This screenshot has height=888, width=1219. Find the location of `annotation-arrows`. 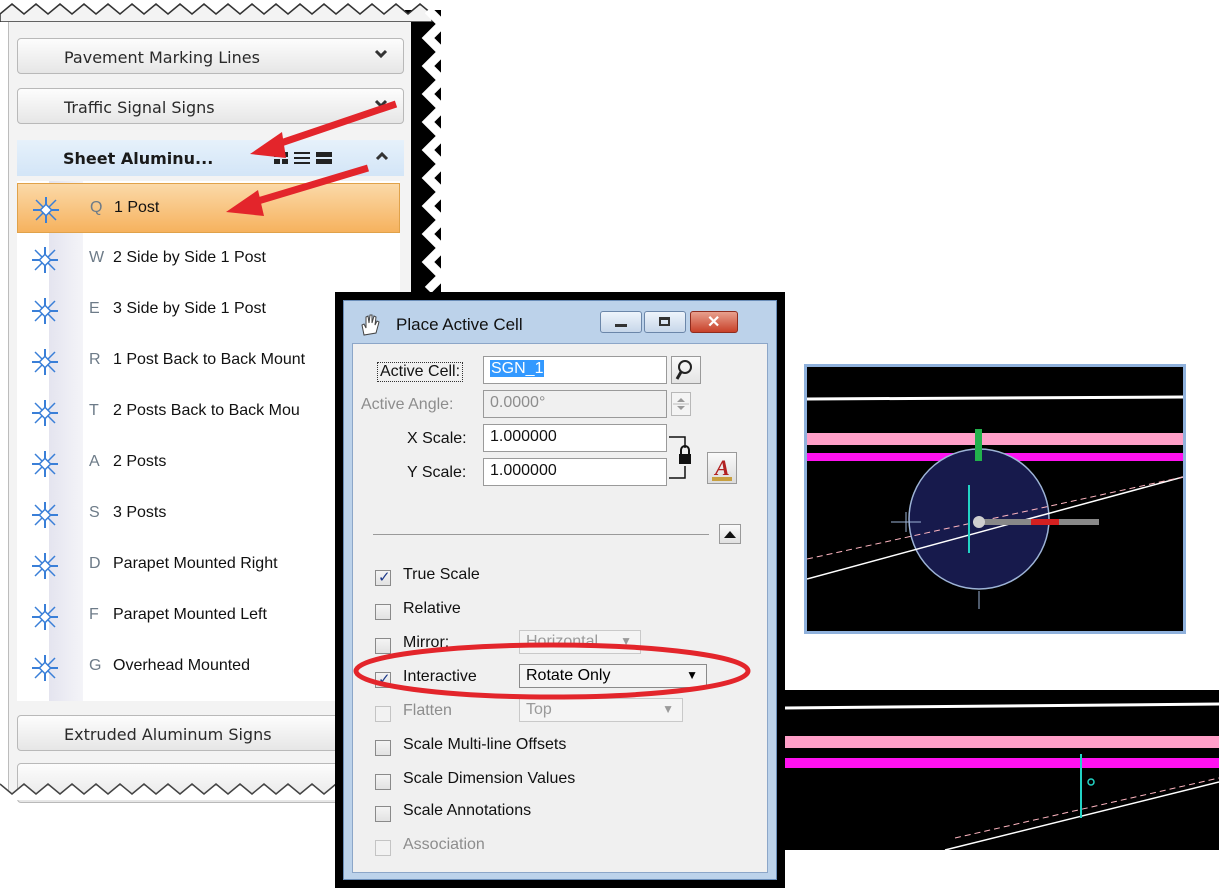

annotation-arrows is located at coordinates (312, 158).